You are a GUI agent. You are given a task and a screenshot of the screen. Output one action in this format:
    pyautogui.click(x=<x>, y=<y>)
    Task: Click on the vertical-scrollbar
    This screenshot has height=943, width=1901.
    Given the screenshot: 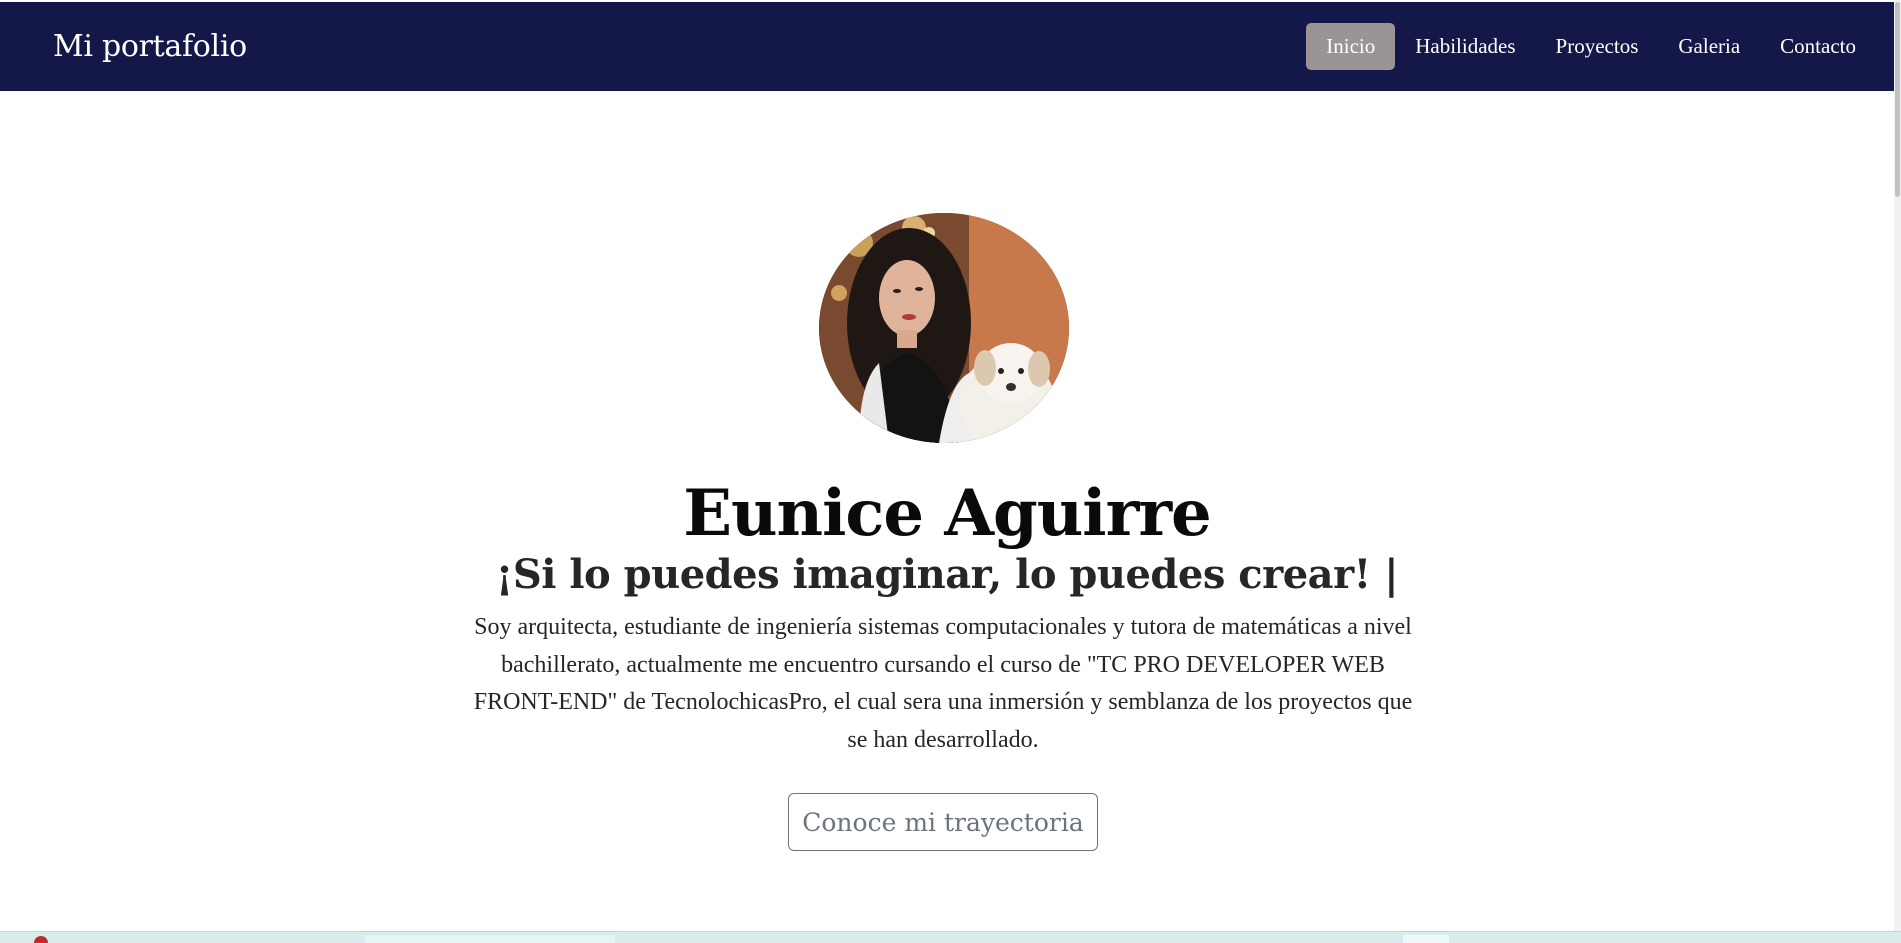 What is the action you would take?
    pyautogui.click(x=1897, y=465)
    